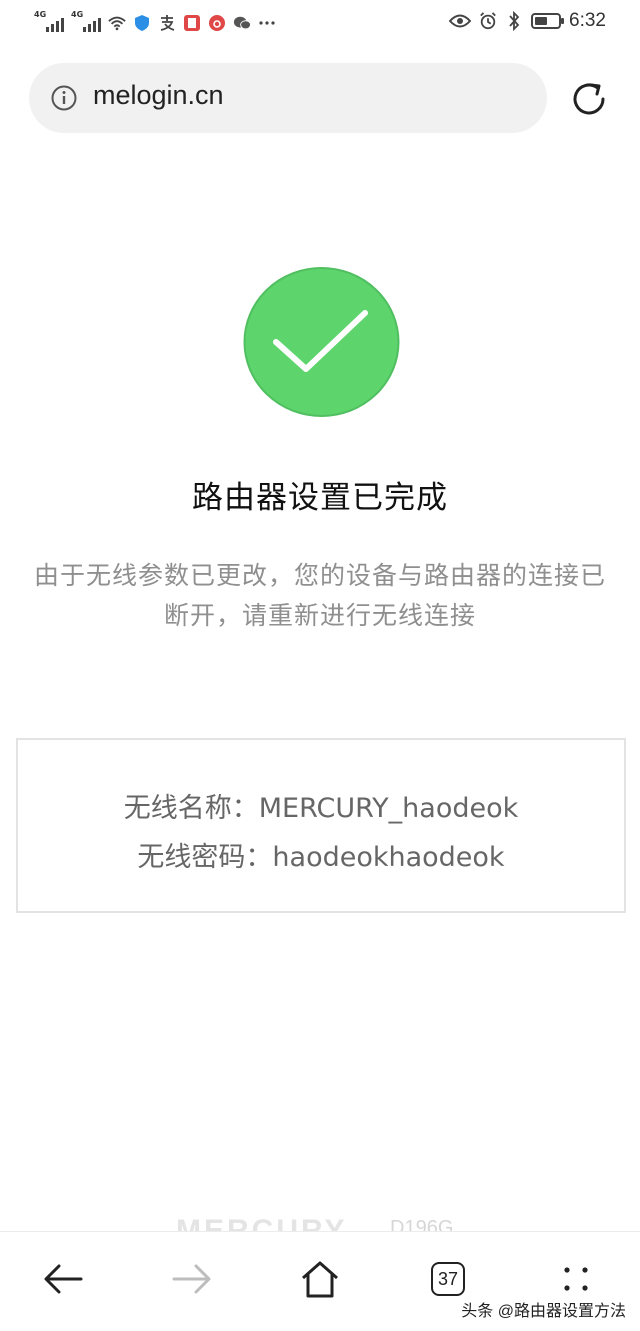 This screenshot has height=1331, width=640. What do you see at coordinates (262, 1223) in the screenshot?
I see `brand-logo: MERCURY` at bounding box center [262, 1223].